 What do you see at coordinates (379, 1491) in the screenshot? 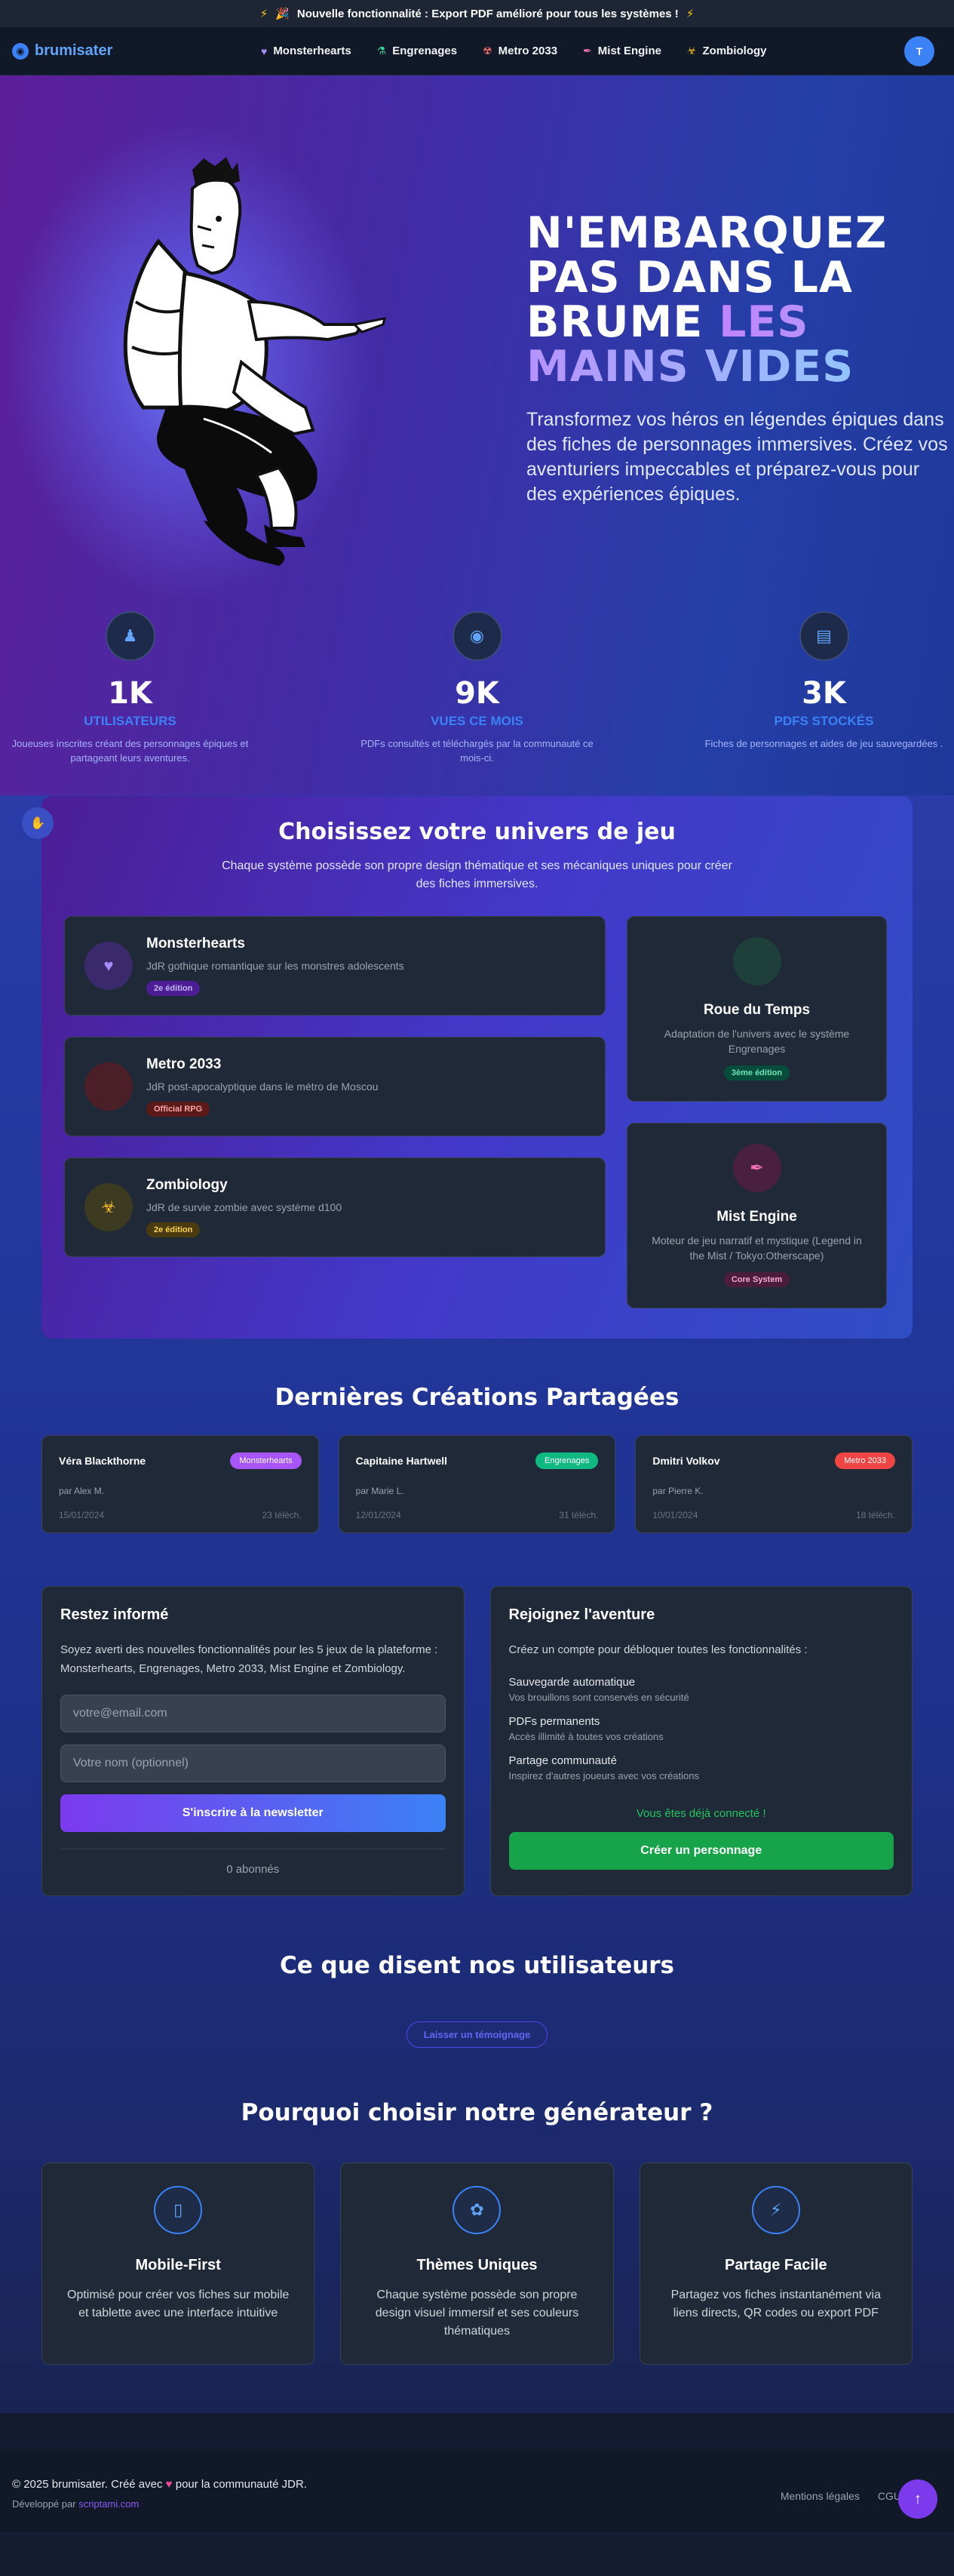
I see `creation-author: par Marie L.` at bounding box center [379, 1491].